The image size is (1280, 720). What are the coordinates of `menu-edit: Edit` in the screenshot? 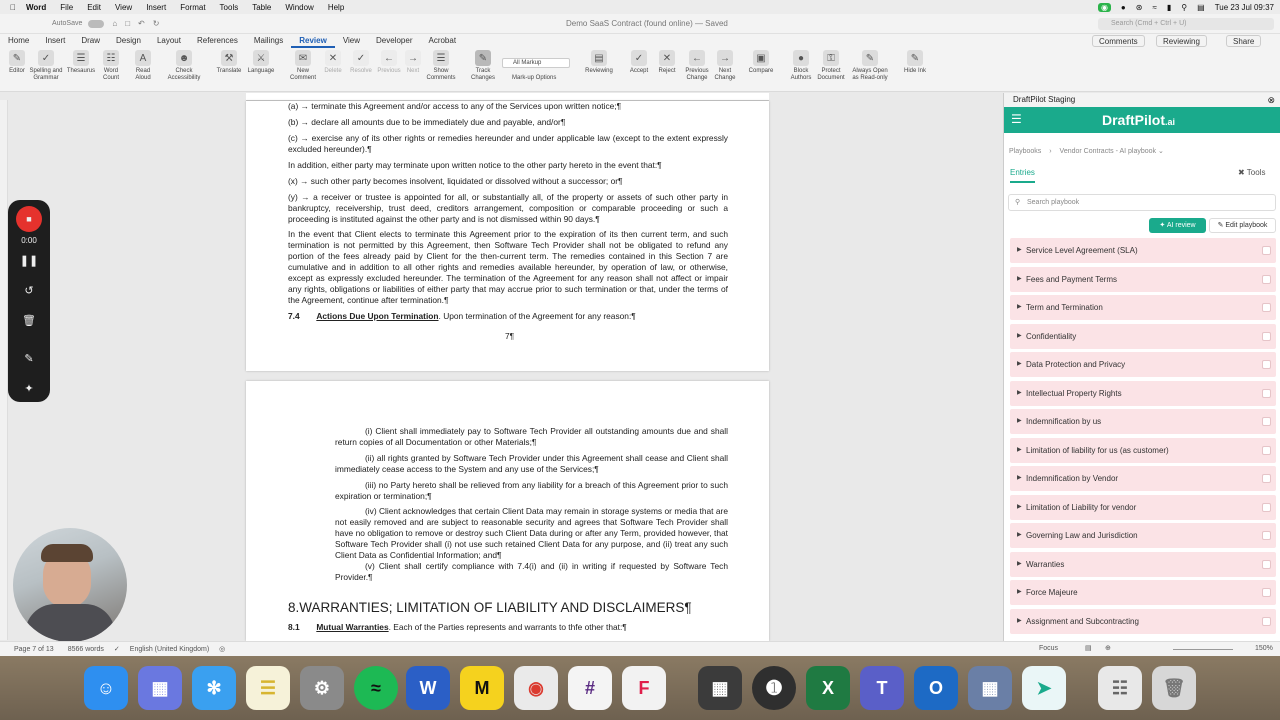 It's located at (94, 7).